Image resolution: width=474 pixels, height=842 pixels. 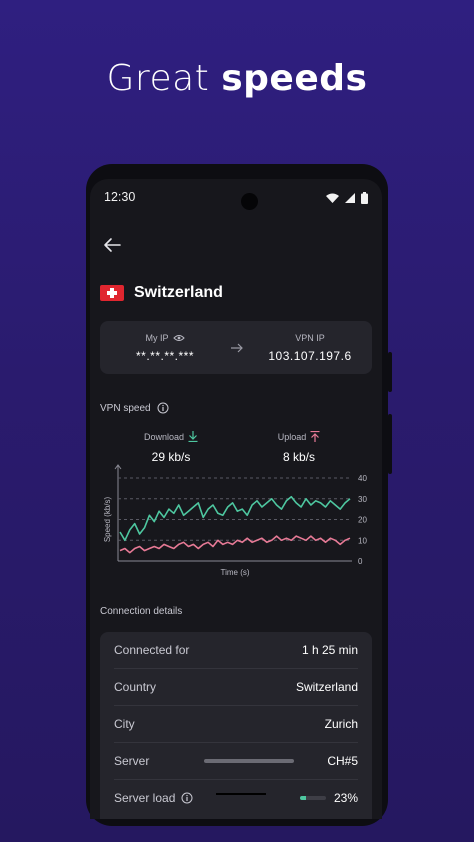 I want to click on download-value: 29 kb/s, so click(x=171, y=457).